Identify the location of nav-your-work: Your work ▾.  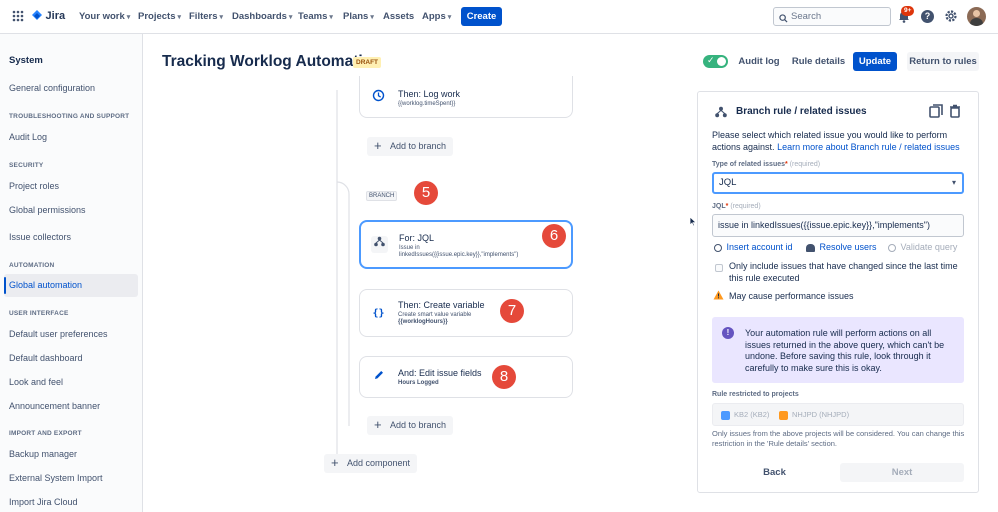
(104, 16).